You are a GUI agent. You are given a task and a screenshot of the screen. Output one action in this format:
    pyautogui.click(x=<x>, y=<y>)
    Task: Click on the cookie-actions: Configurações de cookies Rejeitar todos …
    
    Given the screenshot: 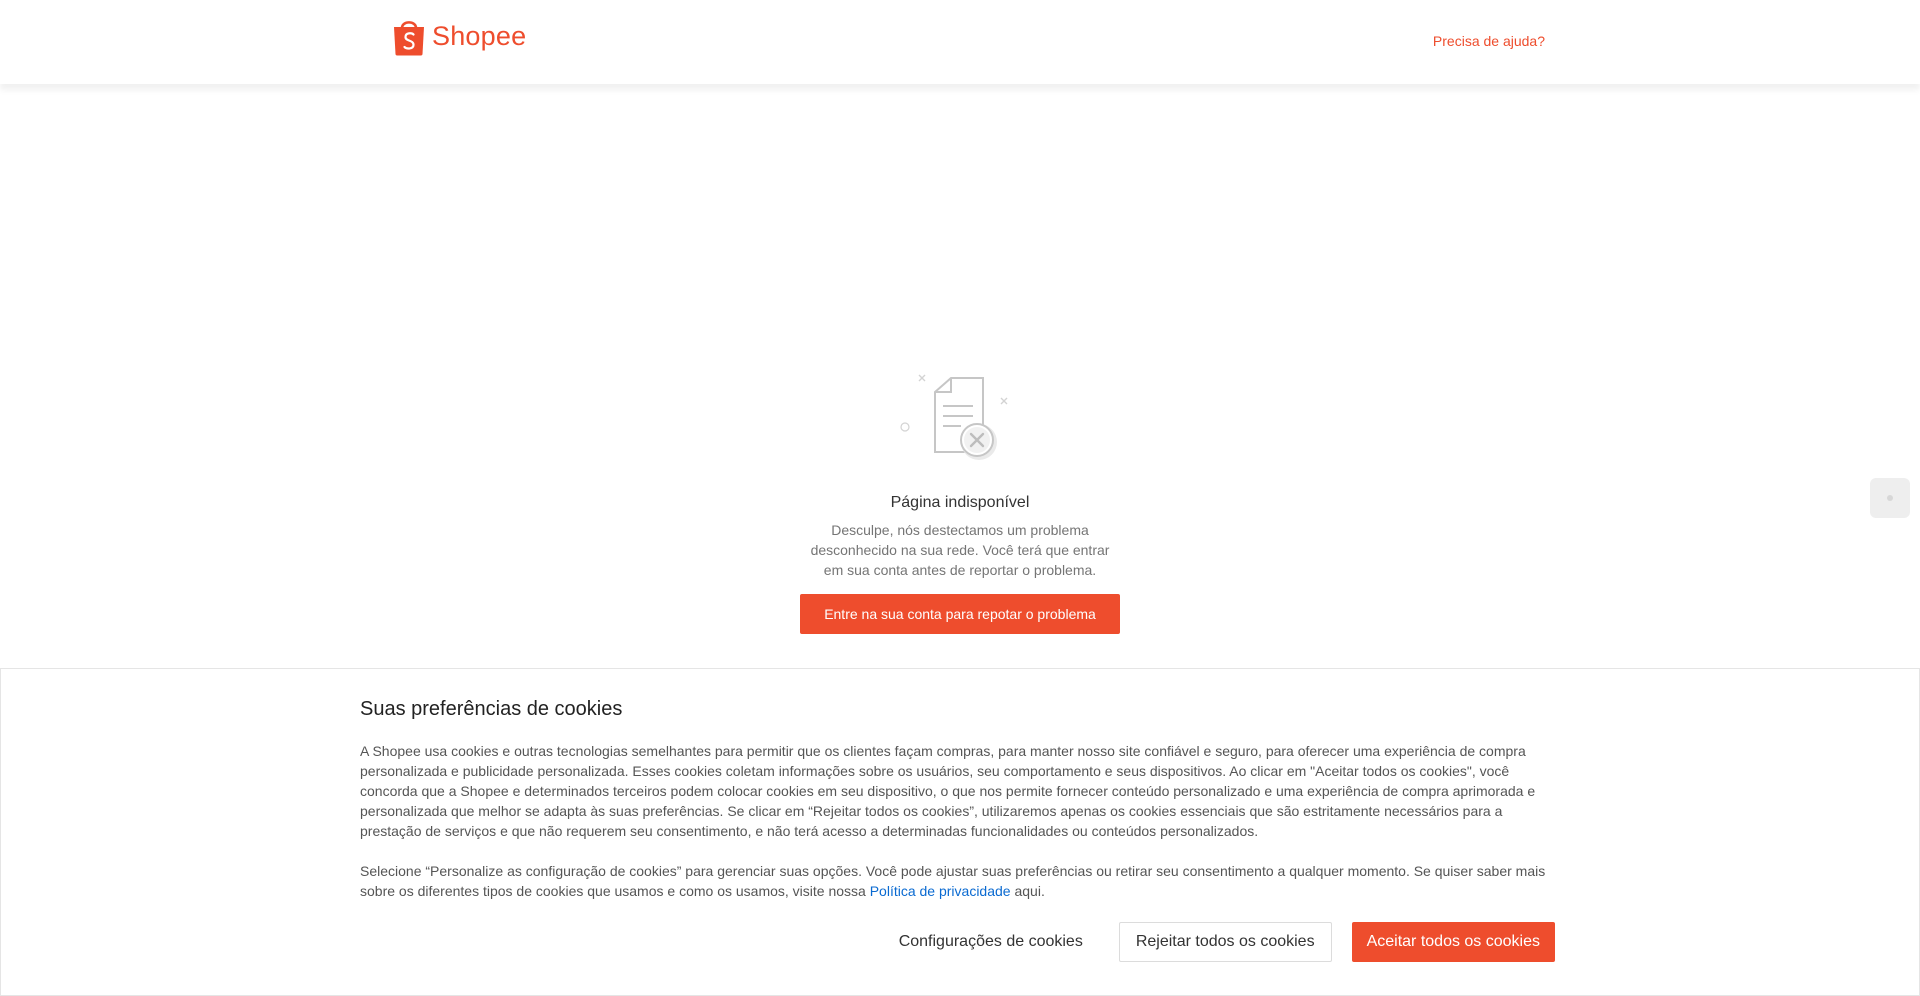 What is the action you would take?
    pyautogui.click(x=1218, y=942)
    